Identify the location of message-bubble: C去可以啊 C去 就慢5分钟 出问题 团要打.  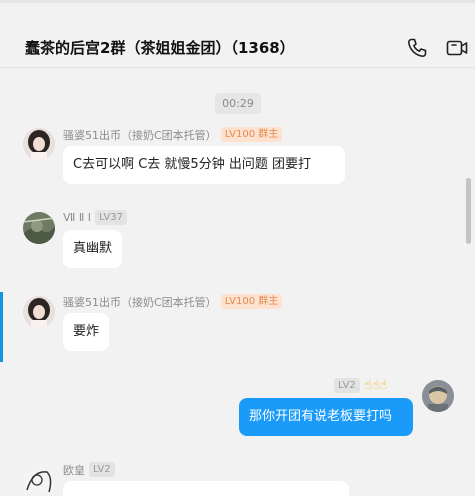
(204, 165).